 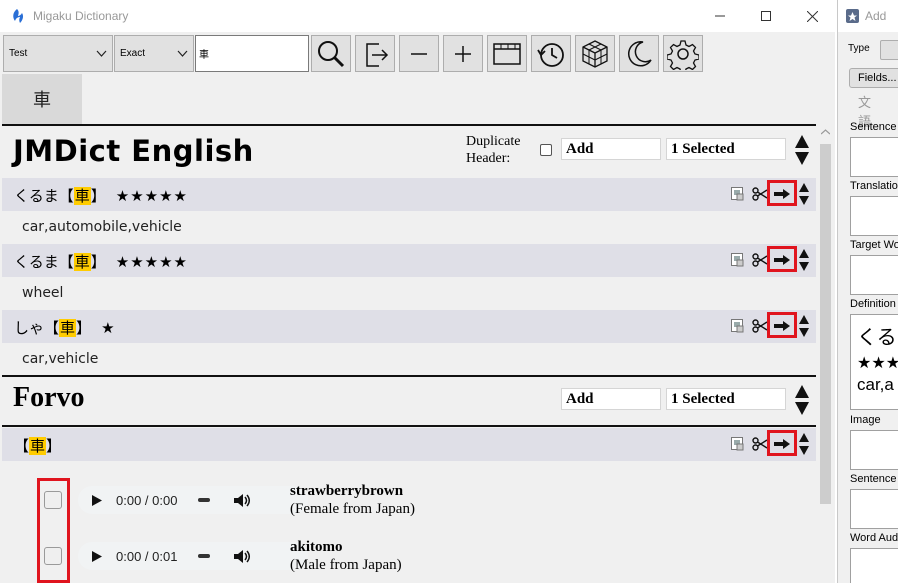 What do you see at coordinates (409, 326) in the screenshot?
I see `entry-header: しゃ【車】 ★` at bounding box center [409, 326].